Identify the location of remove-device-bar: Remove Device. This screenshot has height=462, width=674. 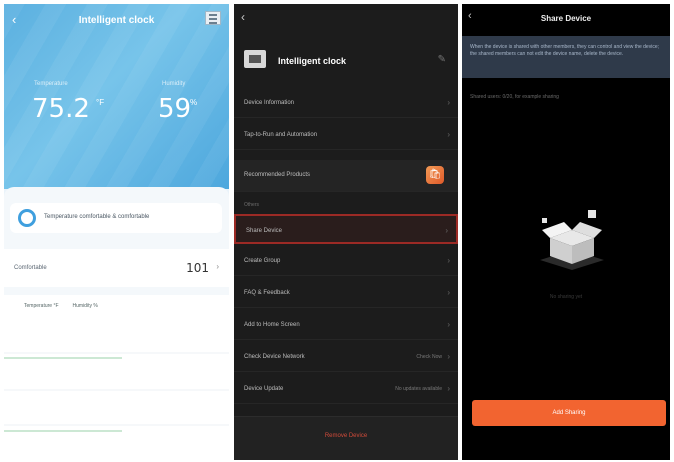
(346, 438).